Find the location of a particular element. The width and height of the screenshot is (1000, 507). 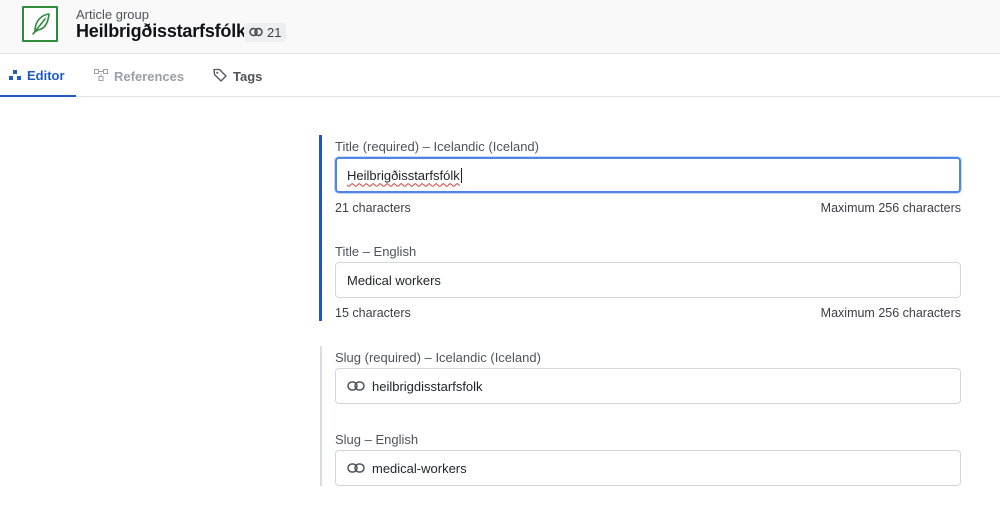

tab-label: References is located at coordinates (149, 76).